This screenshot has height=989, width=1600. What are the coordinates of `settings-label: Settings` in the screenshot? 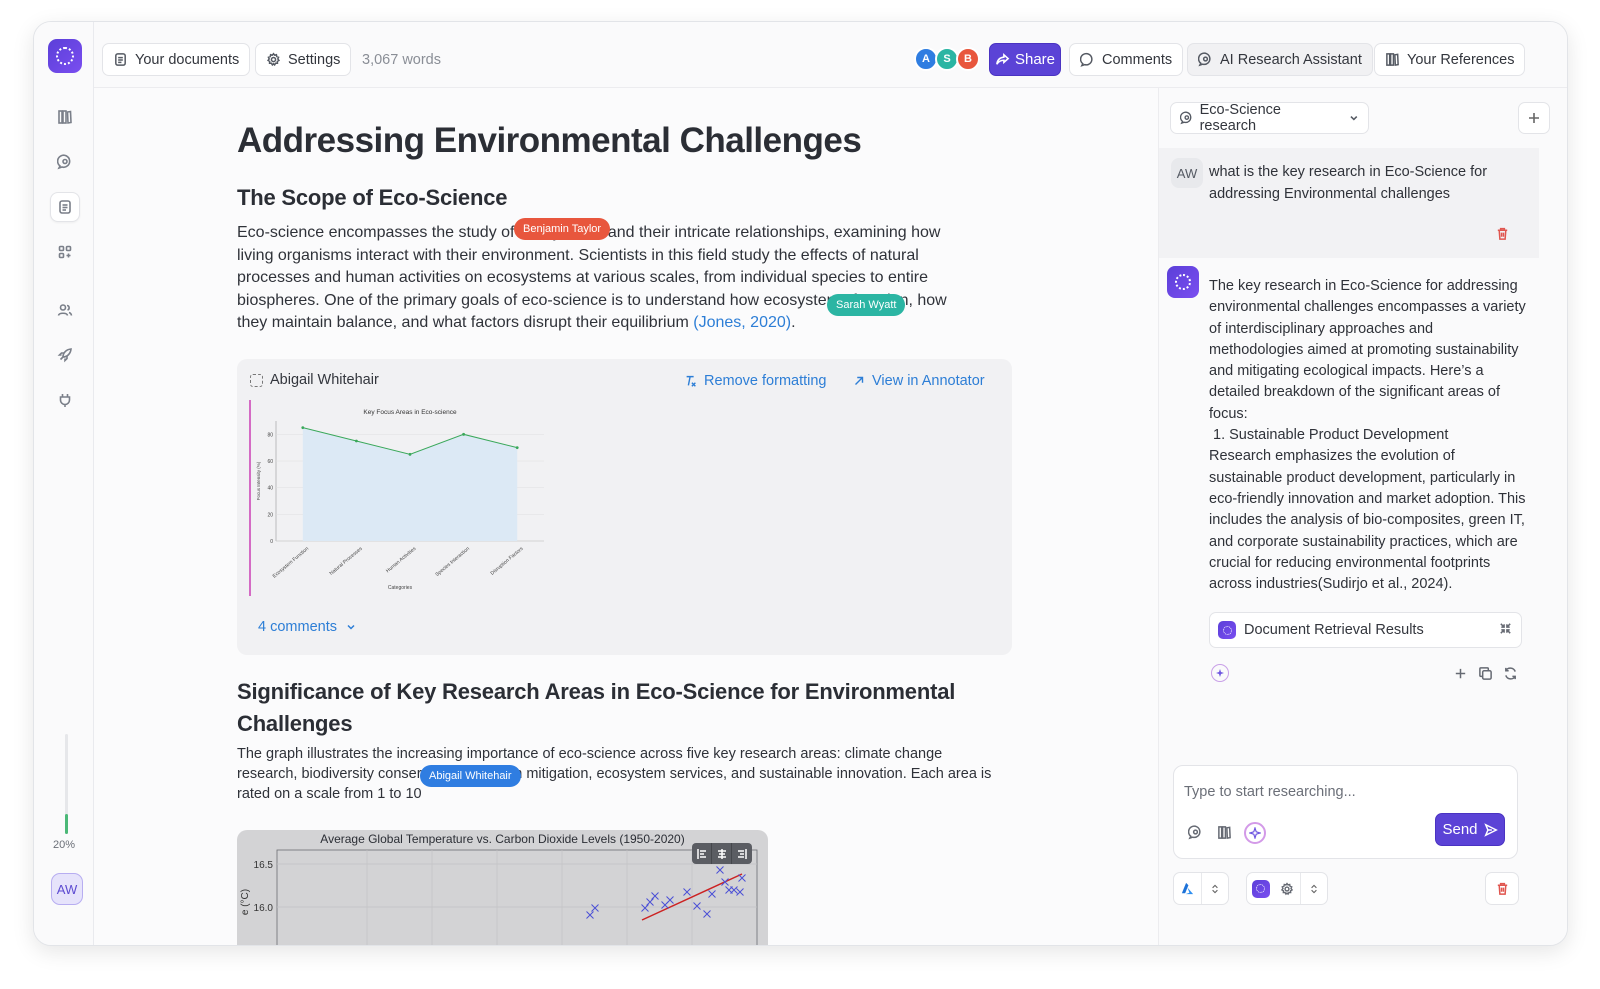 It's located at (314, 59).